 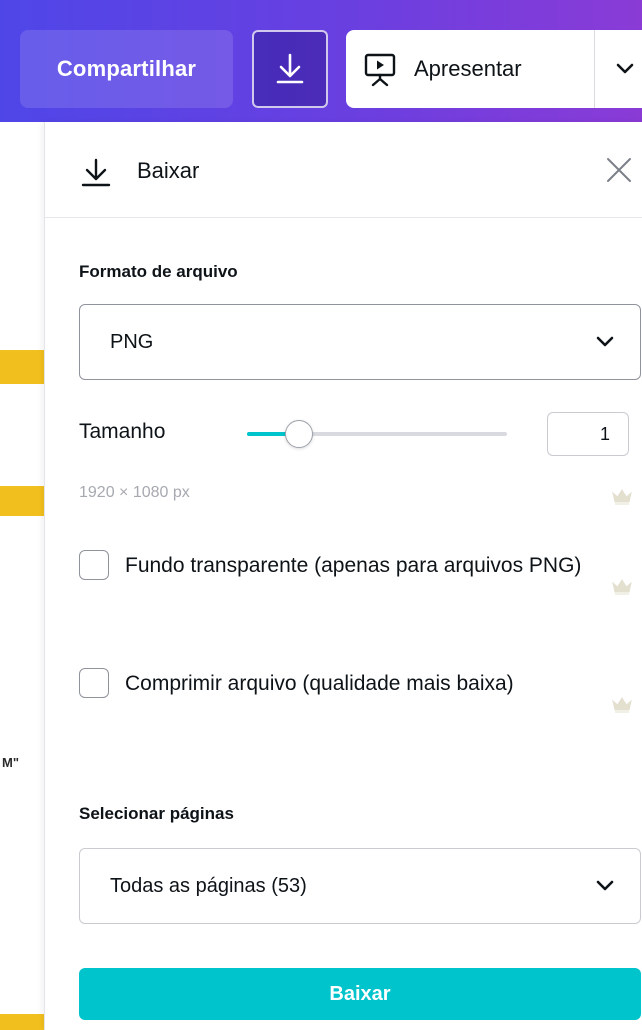 What do you see at coordinates (619, 170) in the screenshot?
I see `close-icon` at bounding box center [619, 170].